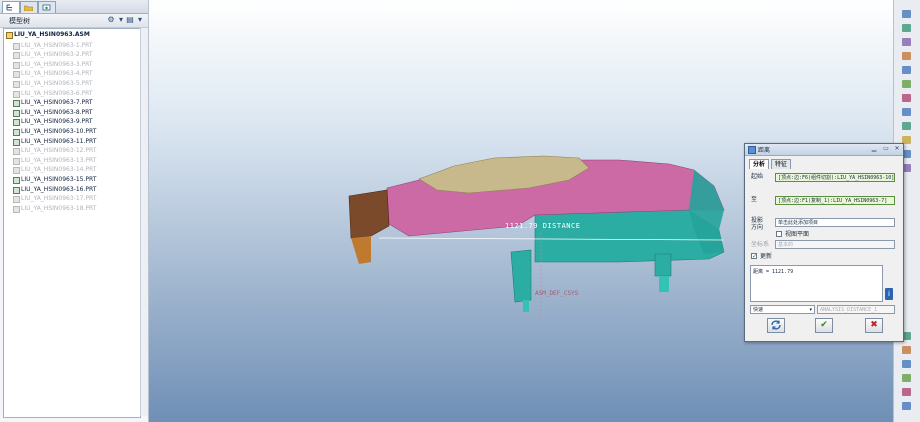 The image size is (920, 422). I want to click on dialog-title: 距离, so click(764, 150).